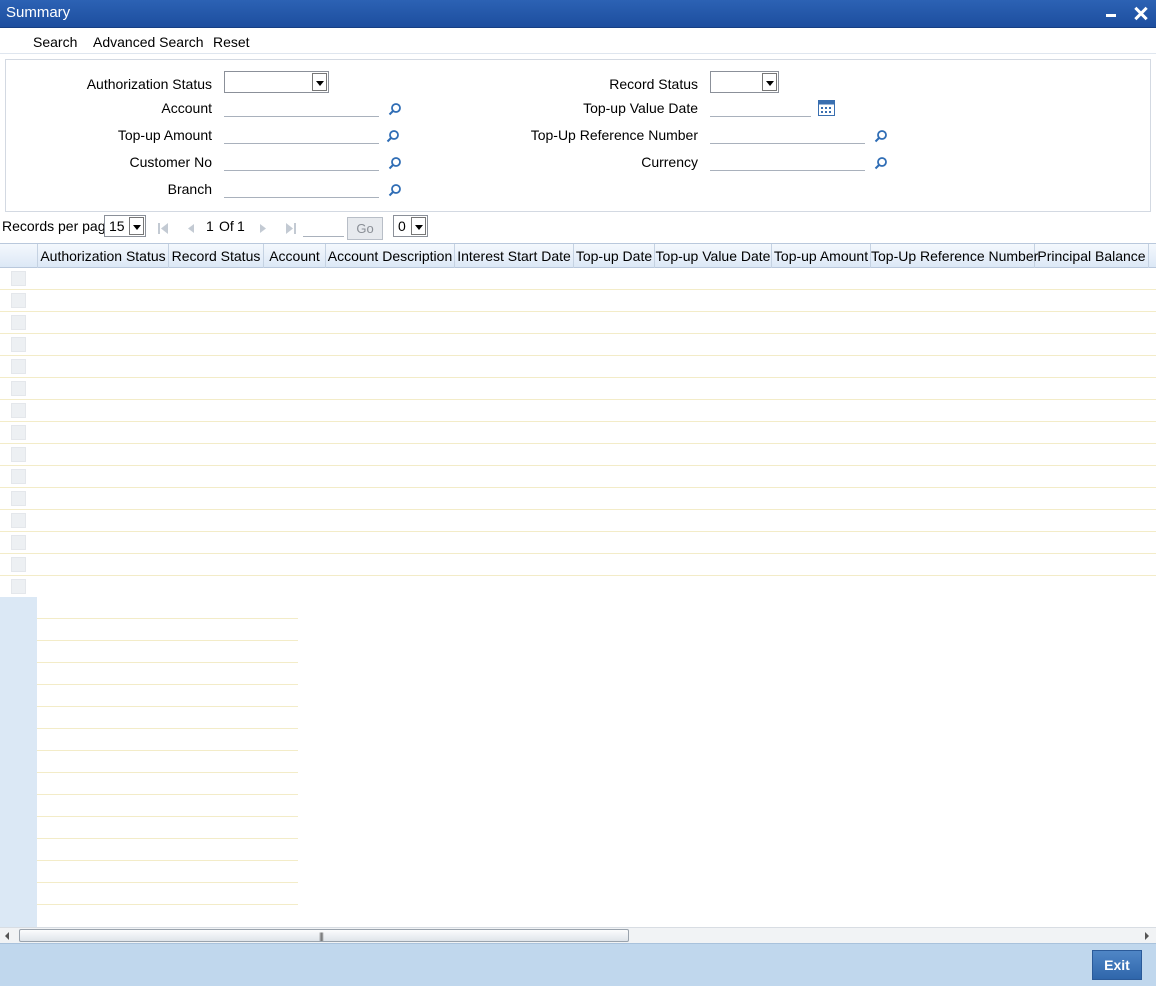 This screenshot has height=986, width=1156. Describe the element at coordinates (787, 161) in the screenshot. I see `currency-input` at that location.